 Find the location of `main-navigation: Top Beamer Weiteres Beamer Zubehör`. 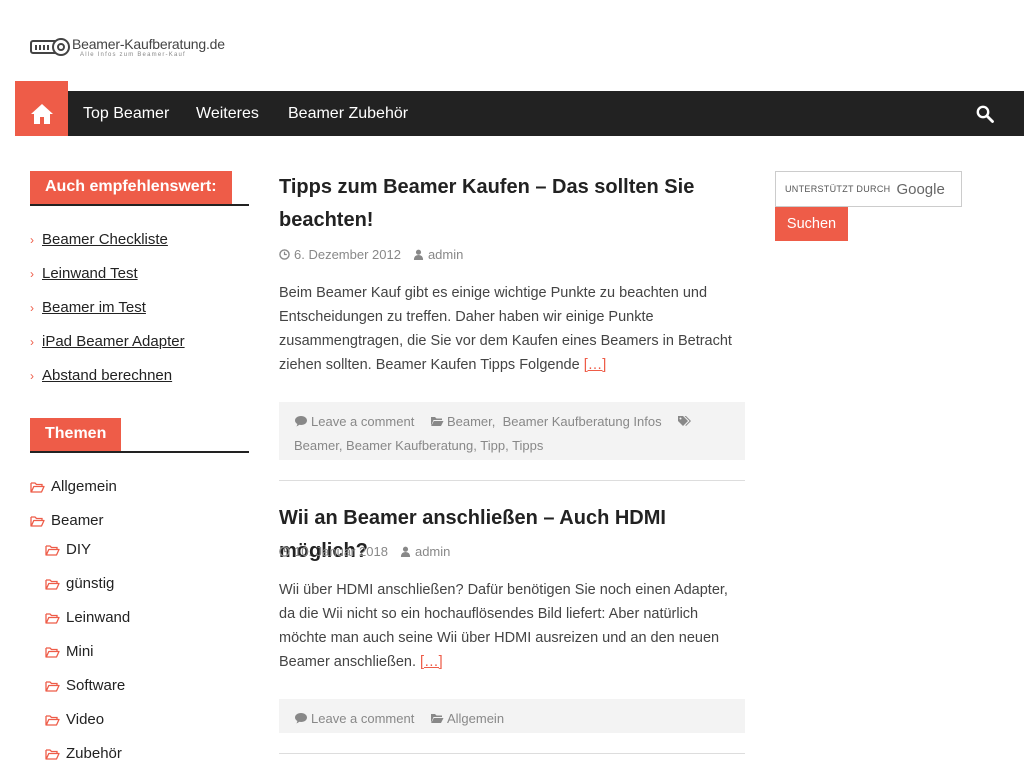

main-navigation: Top Beamer Weiteres Beamer Zubehör is located at coordinates (519, 108).